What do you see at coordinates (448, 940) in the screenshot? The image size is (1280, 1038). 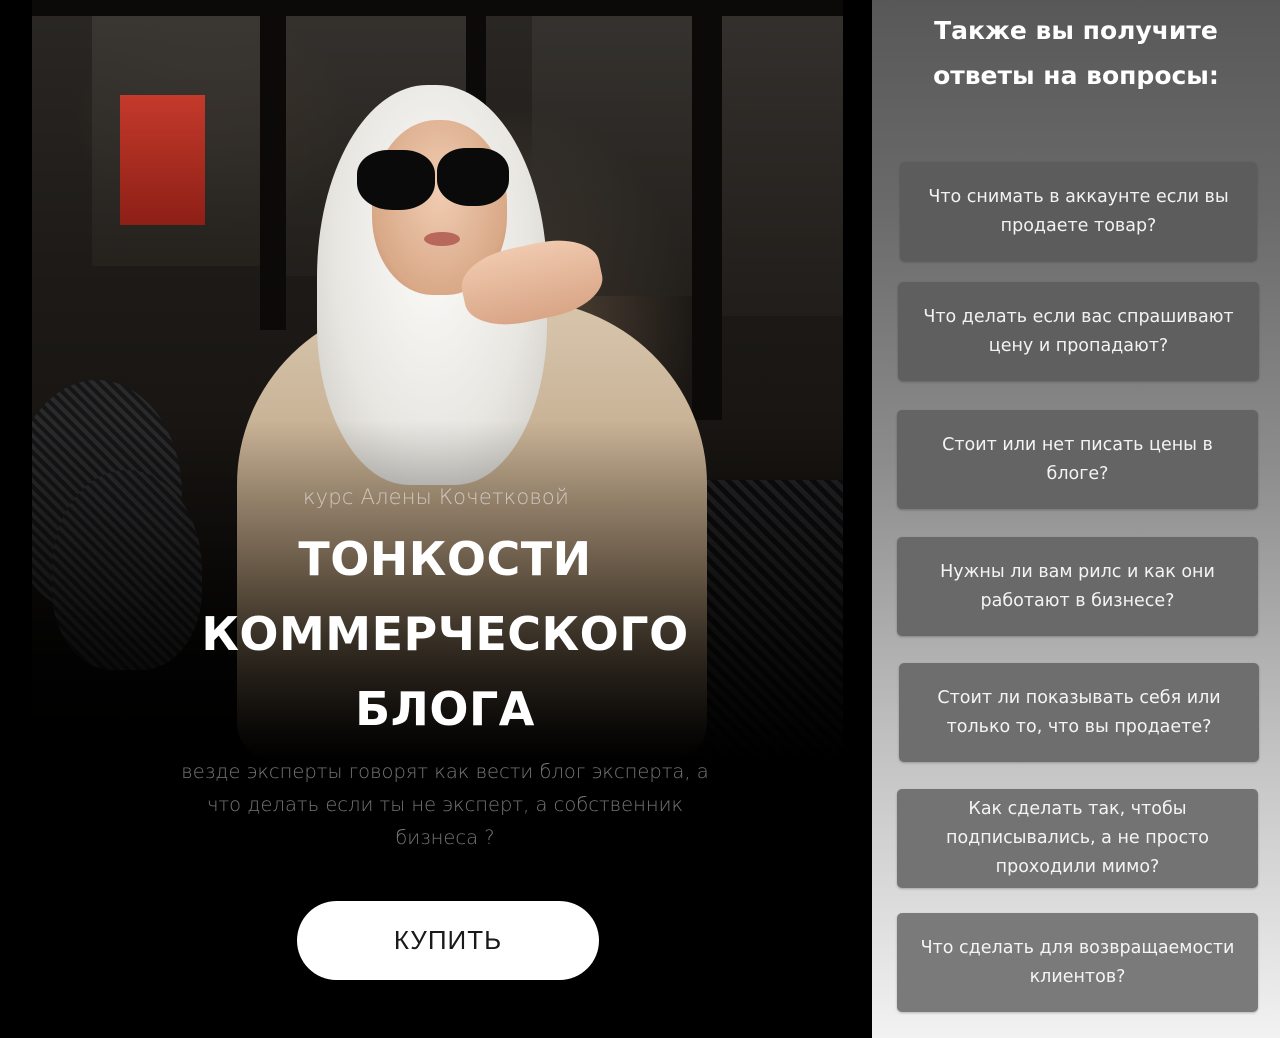 I see `buy-button: КУПИТЬ` at bounding box center [448, 940].